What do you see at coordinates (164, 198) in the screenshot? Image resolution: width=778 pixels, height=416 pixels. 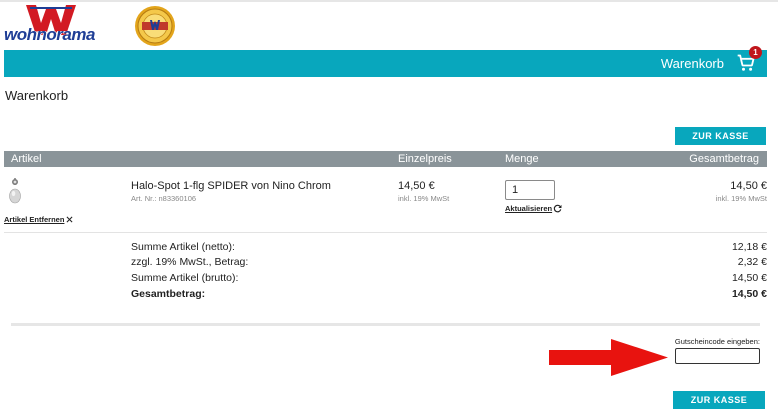 I see `product-article-number: Art. Nr.: n83360106` at bounding box center [164, 198].